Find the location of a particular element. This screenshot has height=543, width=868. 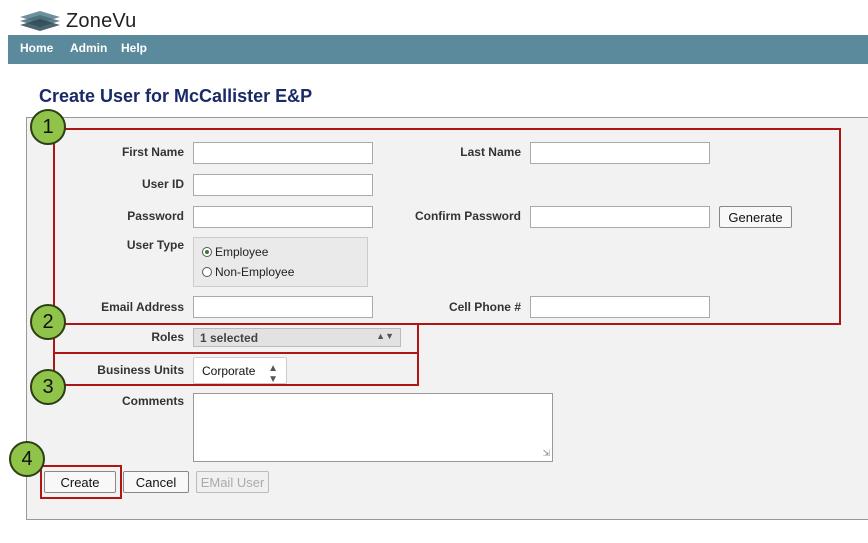

page-title: Create User for McCallister E&P is located at coordinates (176, 96).